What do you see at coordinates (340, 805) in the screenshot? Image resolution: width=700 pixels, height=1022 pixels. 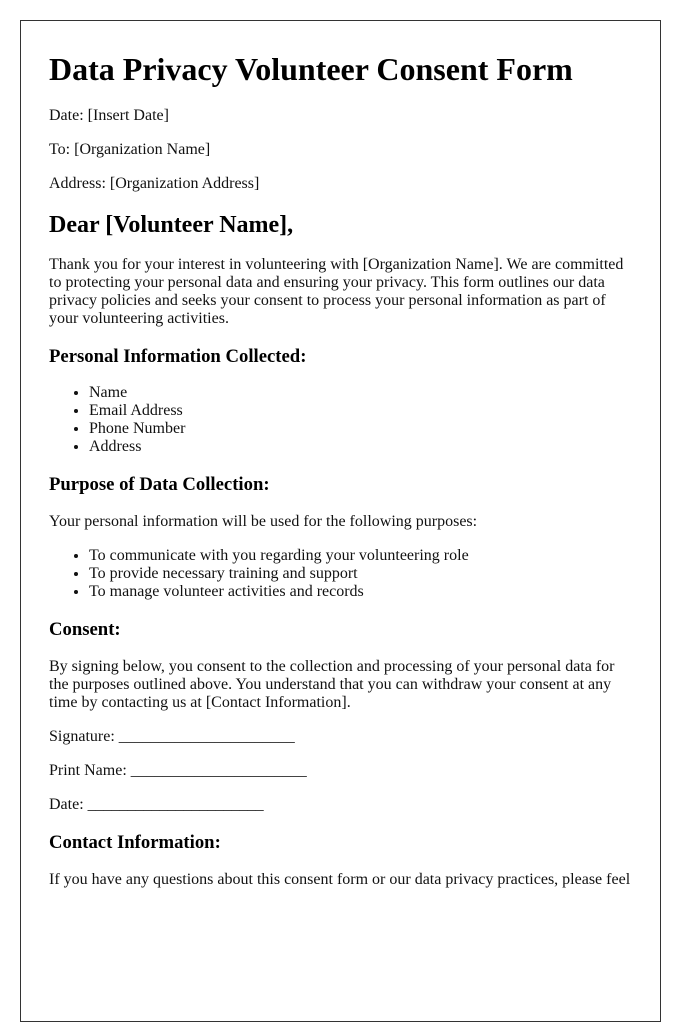 I see `signature-date-line: Date: ______________________` at bounding box center [340, 805].